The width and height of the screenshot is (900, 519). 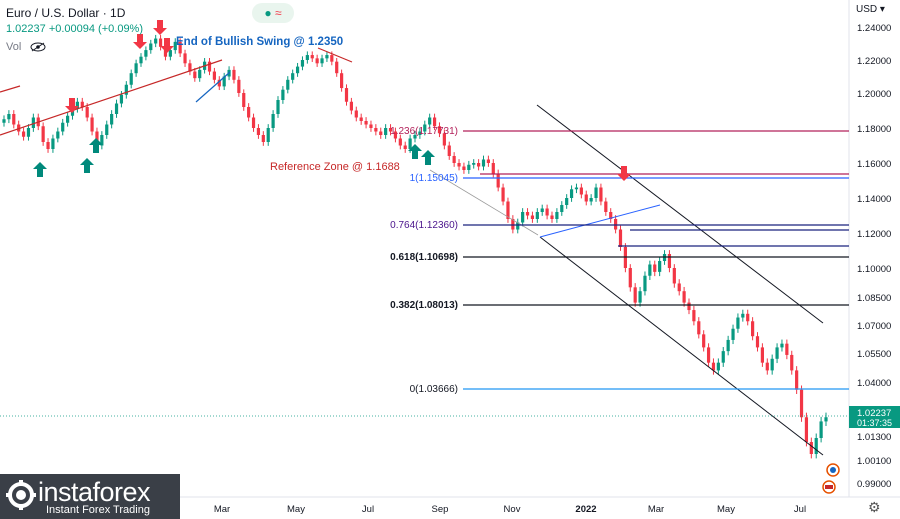 What do you see at coordinates (273, 13) in the screenshot?
I see `market-status-pill: ● ≈` at bounding box center [273, 13].